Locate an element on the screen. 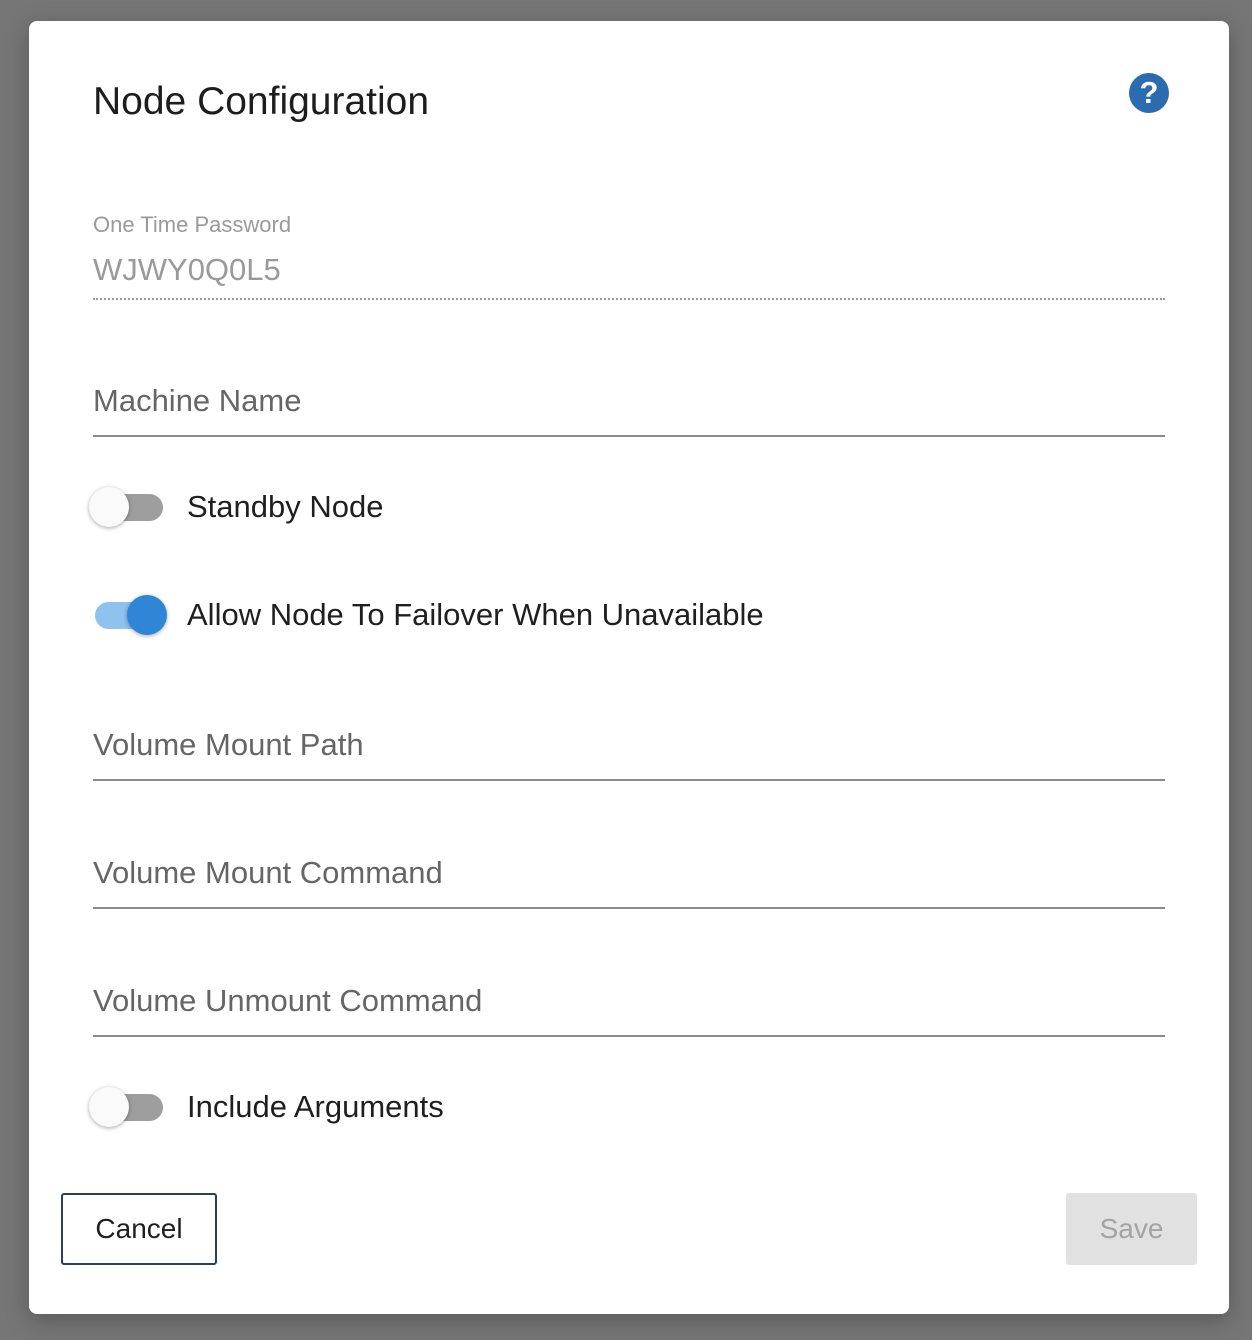 The height and width of the screenshot is (1340, 1252). otp-label: One Time Password is located at coordinates (192, 224).